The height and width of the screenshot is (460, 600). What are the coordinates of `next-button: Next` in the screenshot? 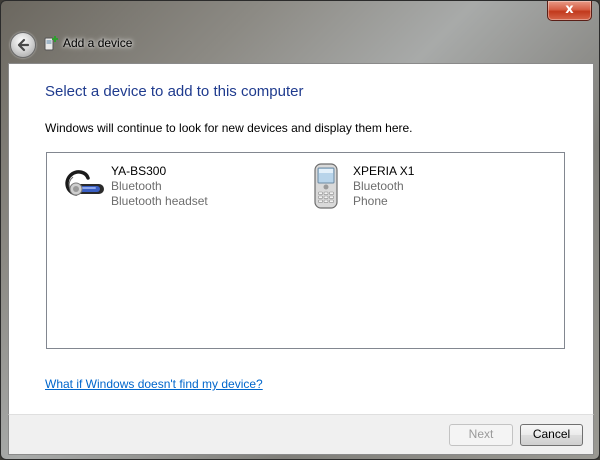 It's located at (481, 435).